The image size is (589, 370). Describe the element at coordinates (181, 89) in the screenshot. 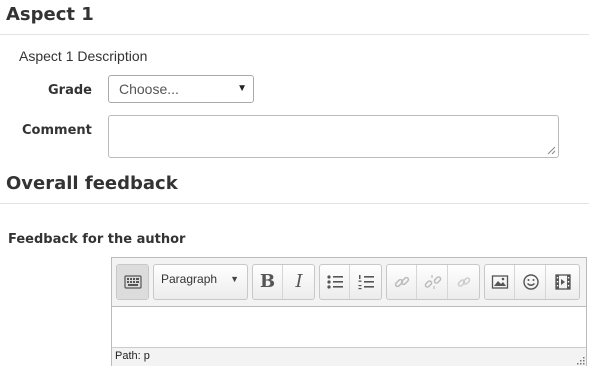

I see `grade-select: Choose... ▼` at that location.